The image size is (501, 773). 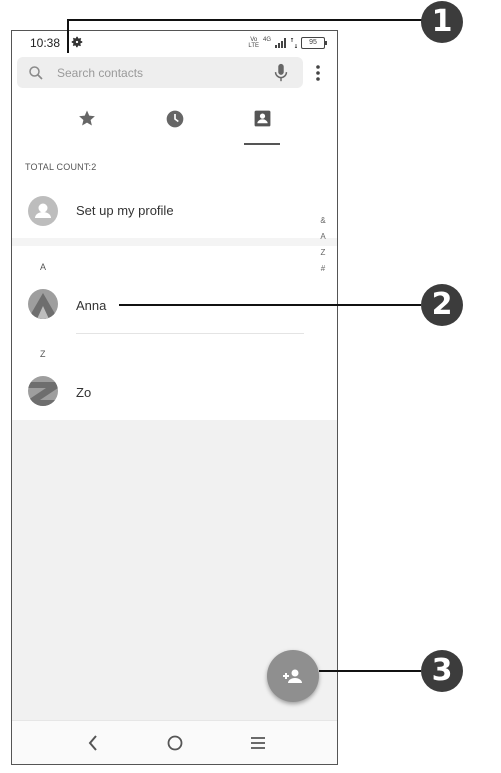 I want to click on signal-icon, so click(x=280, y=43).